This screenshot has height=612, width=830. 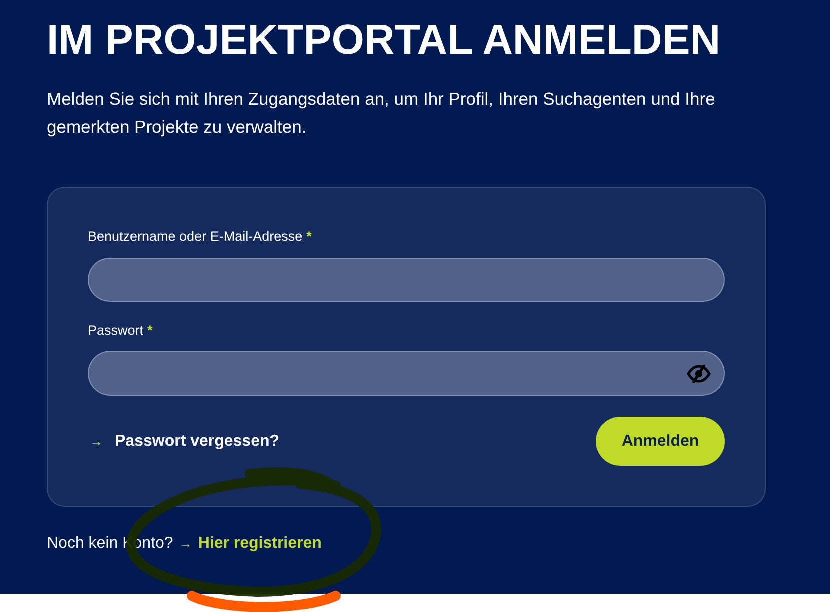 What do you see at coordinates (110, 544) in the screenshot?
I see `register-prompt: Noch kein Konto?` at bounding box center [110, 544].